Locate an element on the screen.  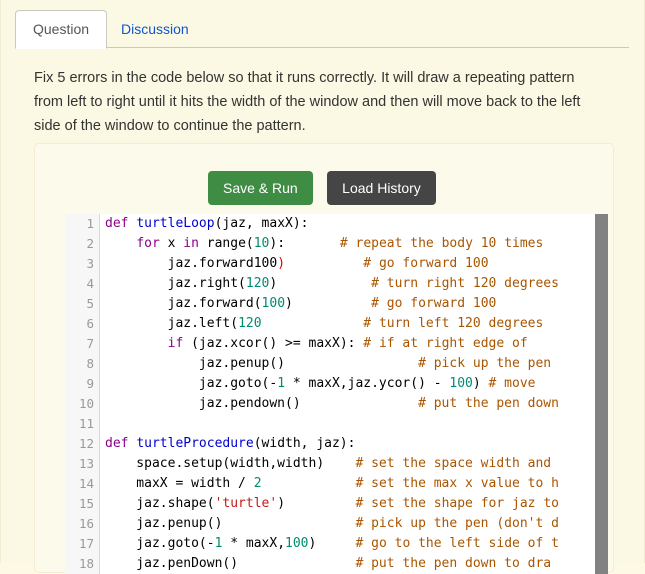
tab-question: Question is located at coordinates (61, 29).